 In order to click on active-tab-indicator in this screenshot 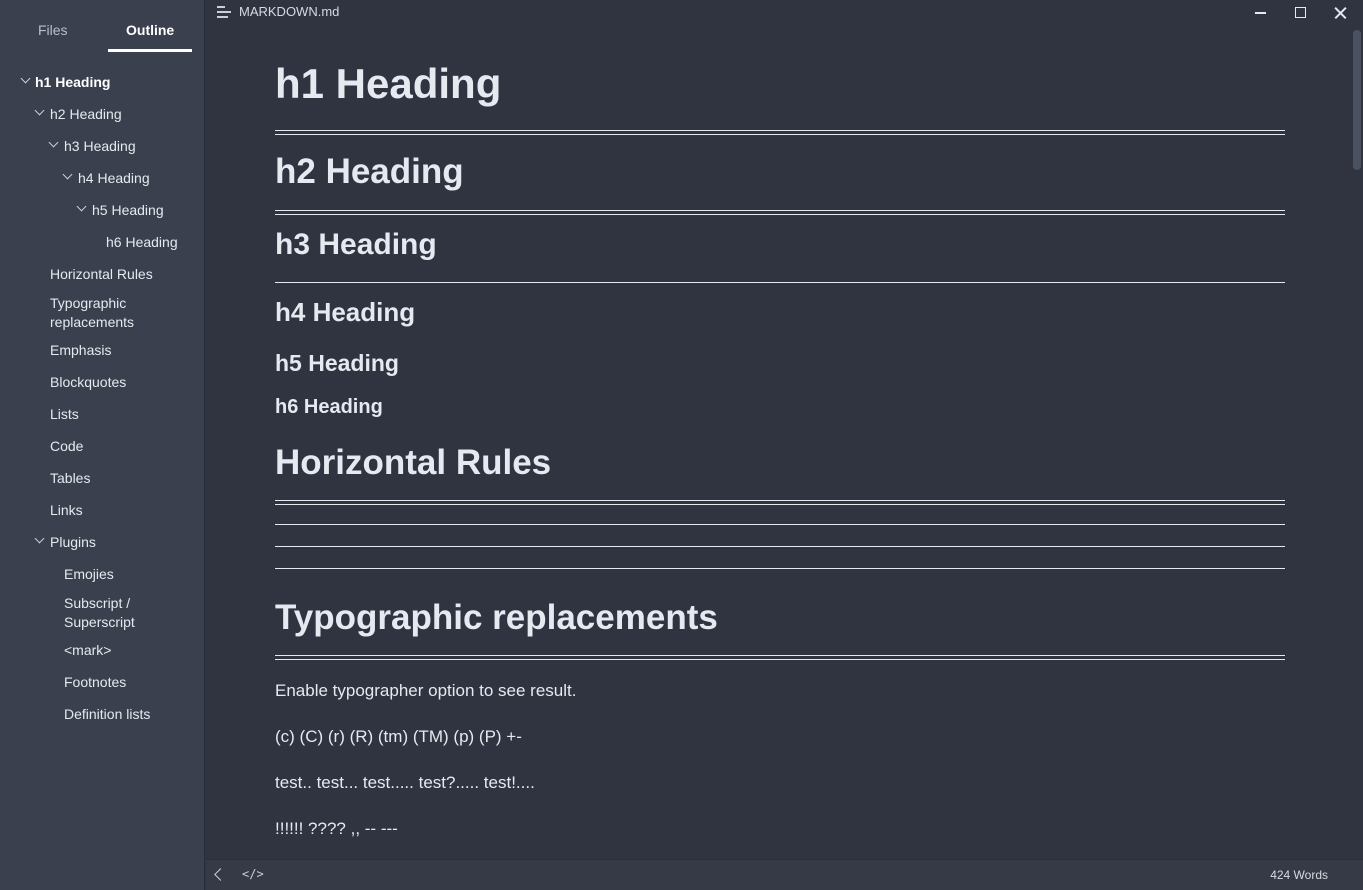, I will do `click(150, 50)`.